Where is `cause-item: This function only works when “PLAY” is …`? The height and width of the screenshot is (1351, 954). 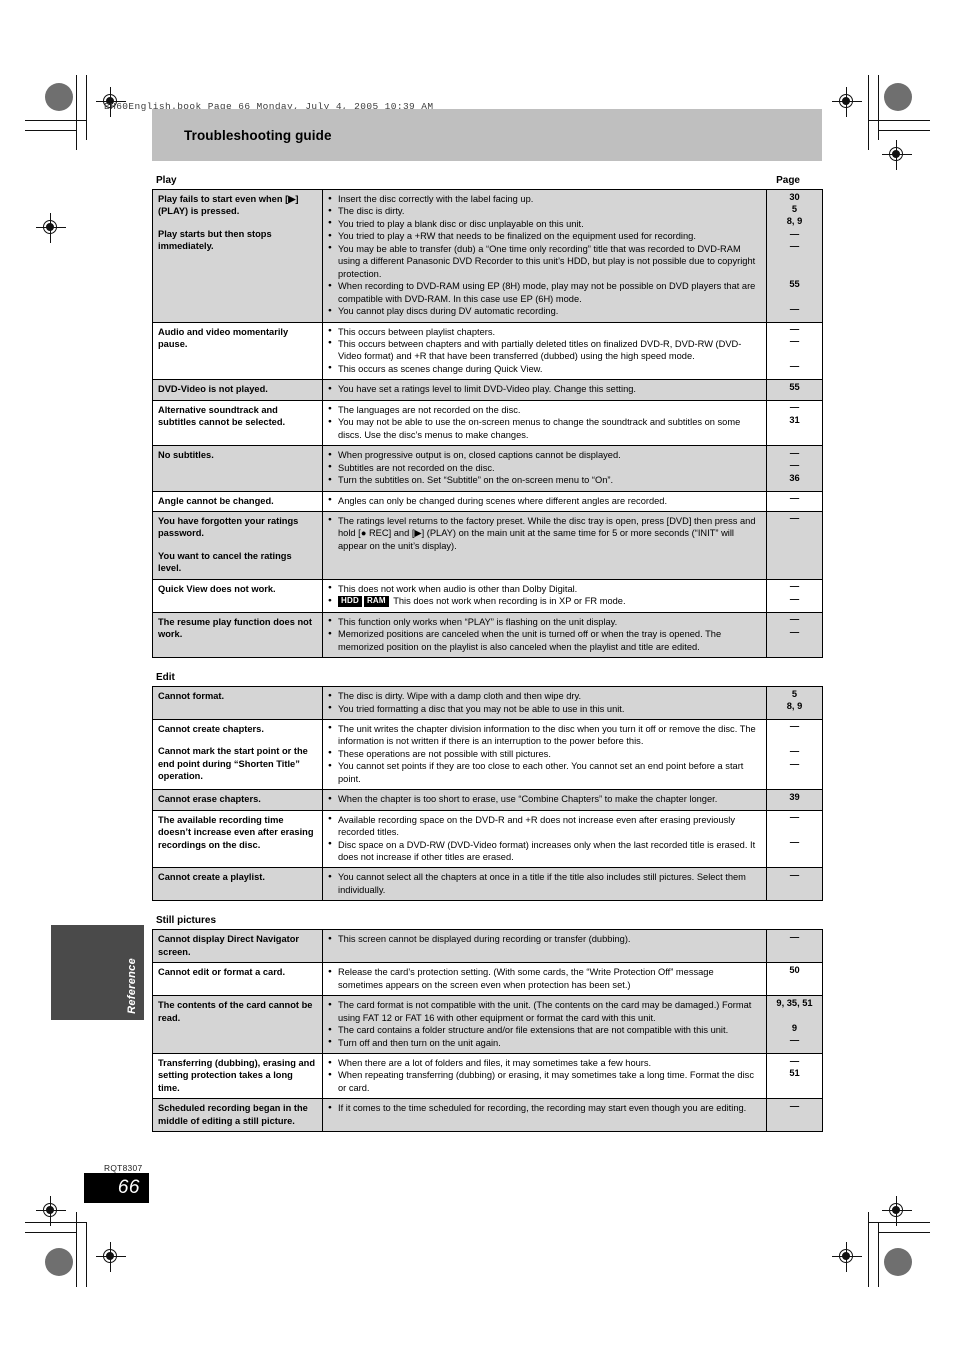
cause-item: This function only works when “PLAY” is … is located at coordinates (544, 621).